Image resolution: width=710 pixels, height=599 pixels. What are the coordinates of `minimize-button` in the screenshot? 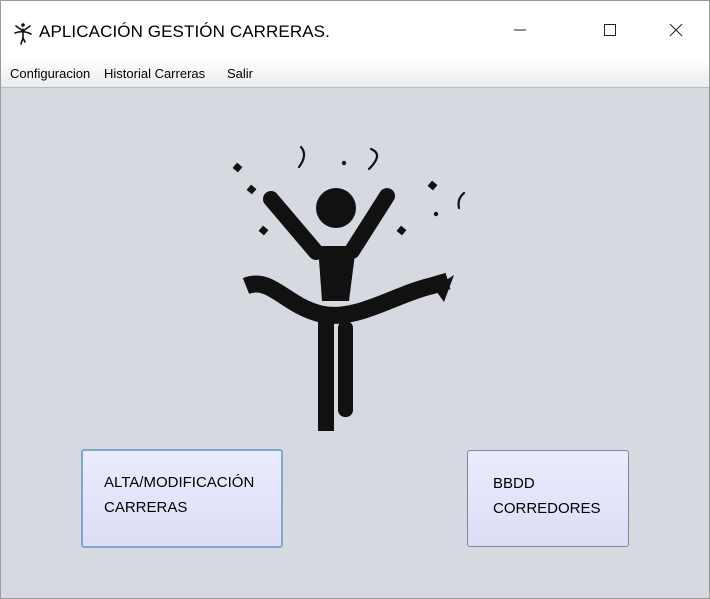 It's located at (520, 30).